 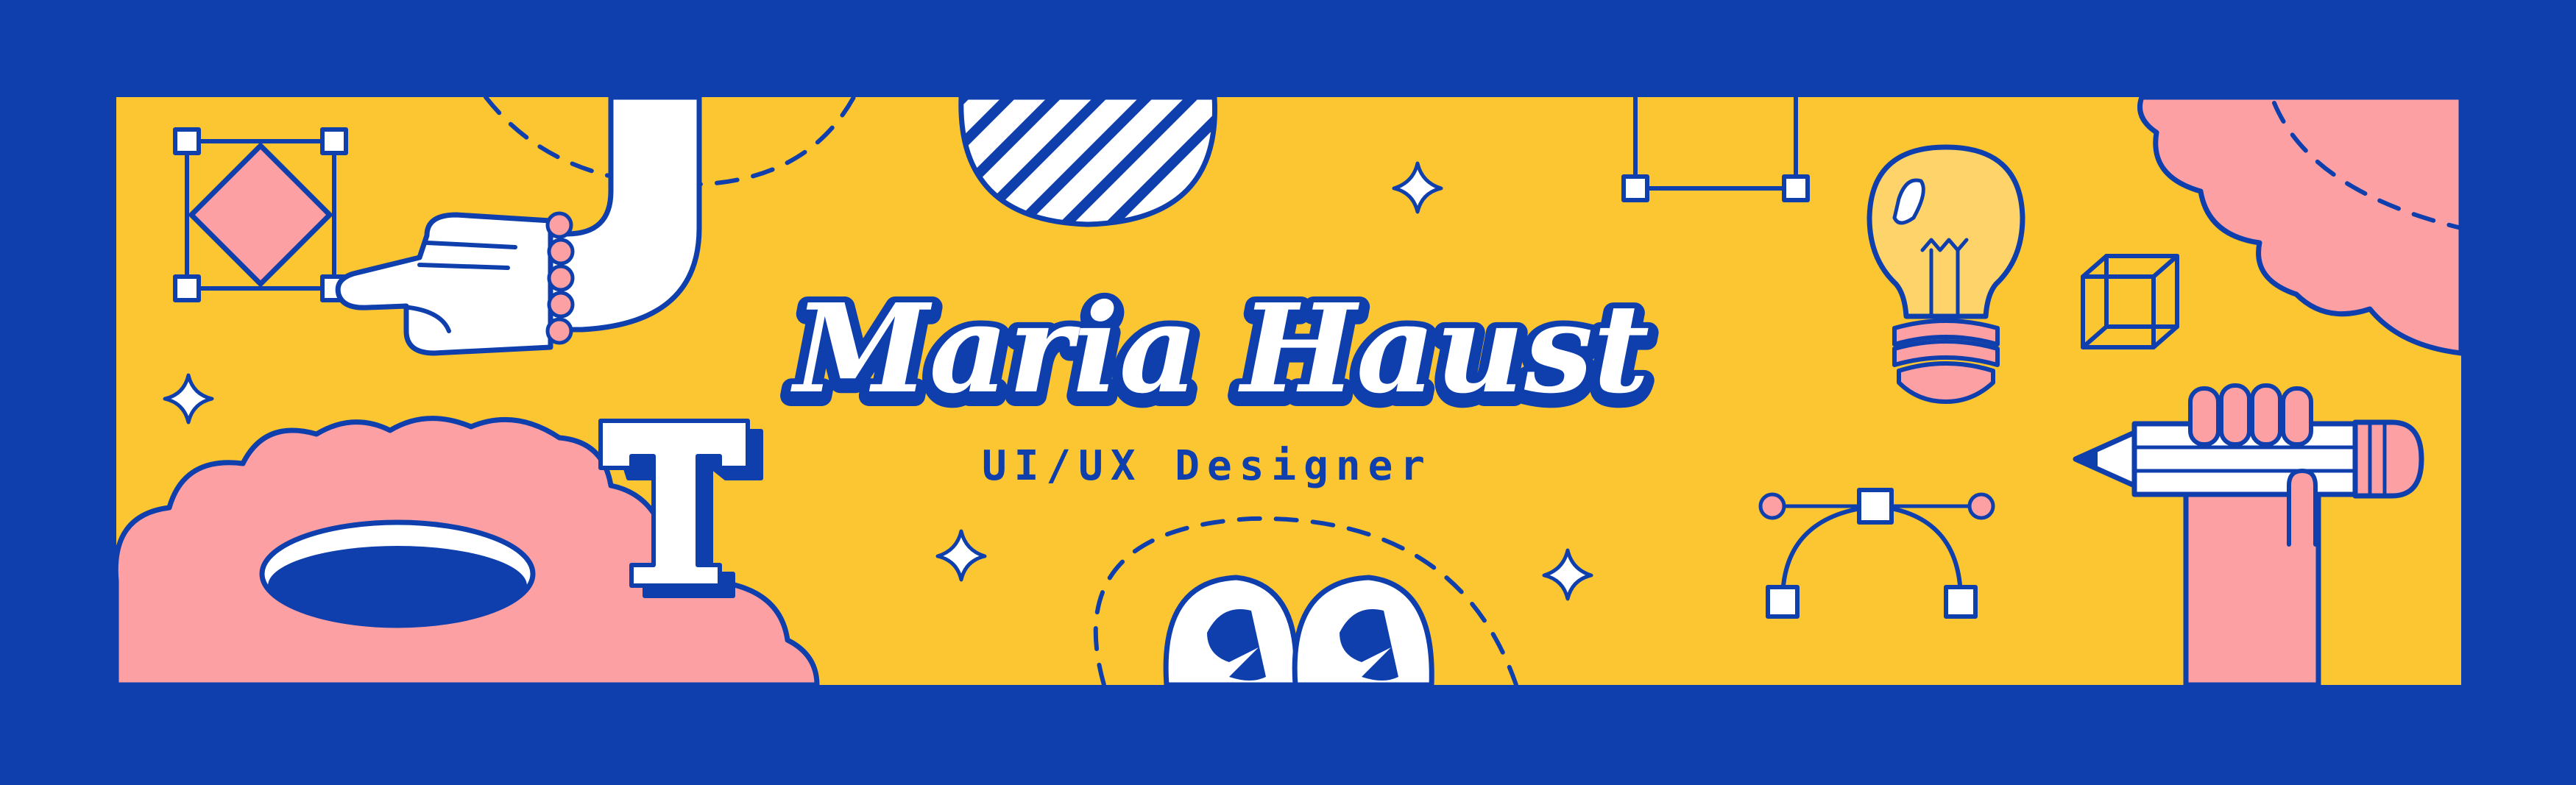 What do you see at coordinates (1207, 466) in the screenshot?
I see `role-subtitle: UI/UX Designer` at bounding box center [1207, 466].